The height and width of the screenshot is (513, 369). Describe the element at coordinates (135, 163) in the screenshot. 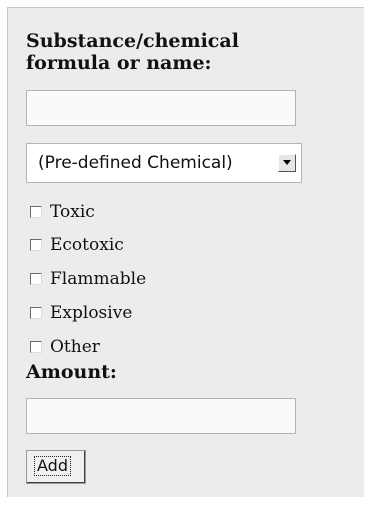

I see `chemical-select-value: (Pre-defined Chemical)` at that location.